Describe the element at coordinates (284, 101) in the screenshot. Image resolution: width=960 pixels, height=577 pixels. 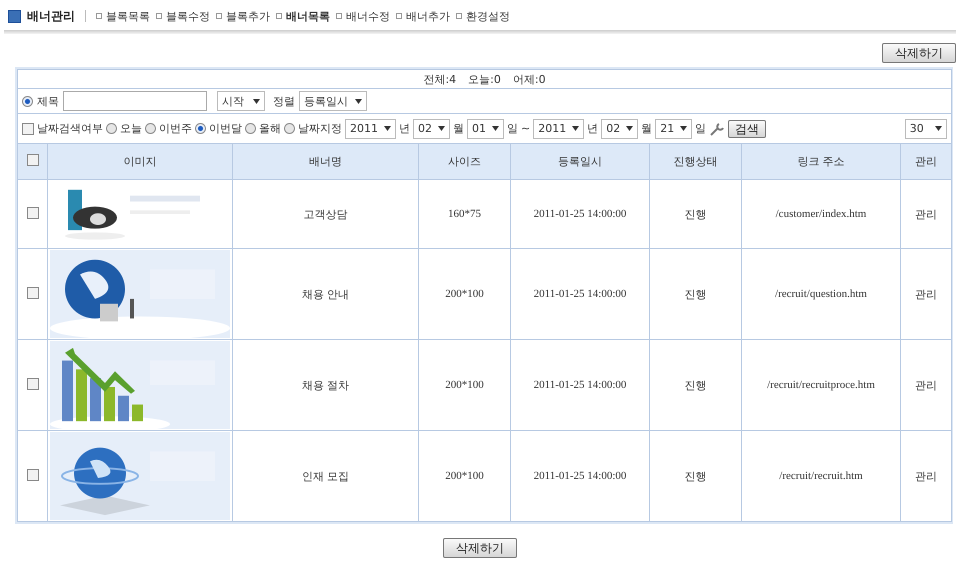
I see `sort-label: 정렬` at that location.